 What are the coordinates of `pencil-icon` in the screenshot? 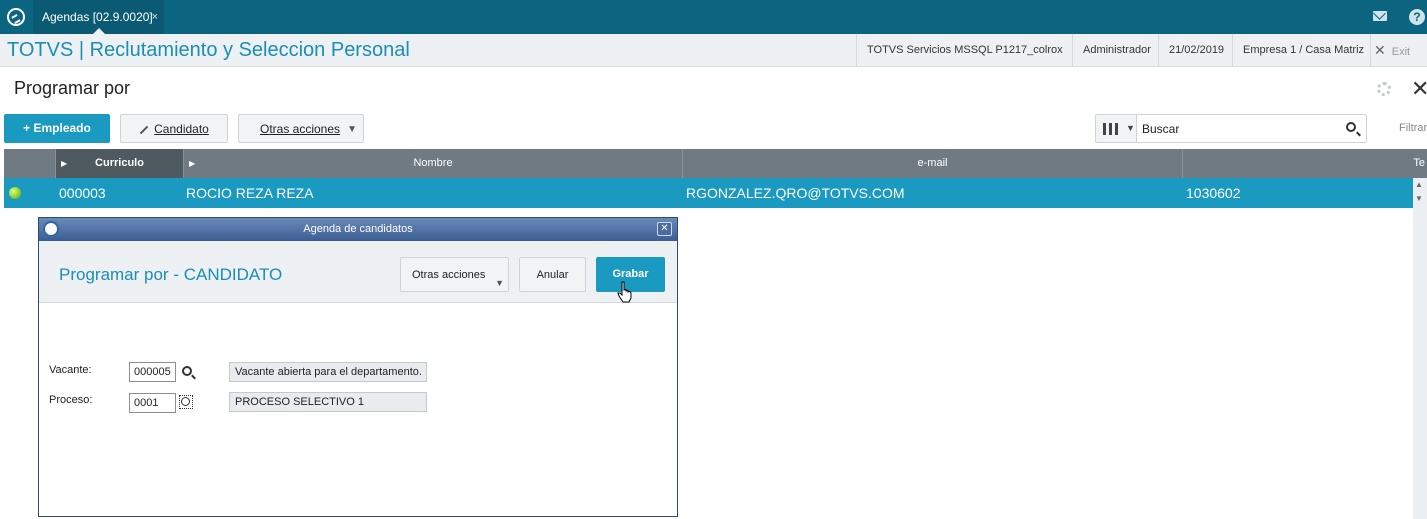 It's located at (144, 130).